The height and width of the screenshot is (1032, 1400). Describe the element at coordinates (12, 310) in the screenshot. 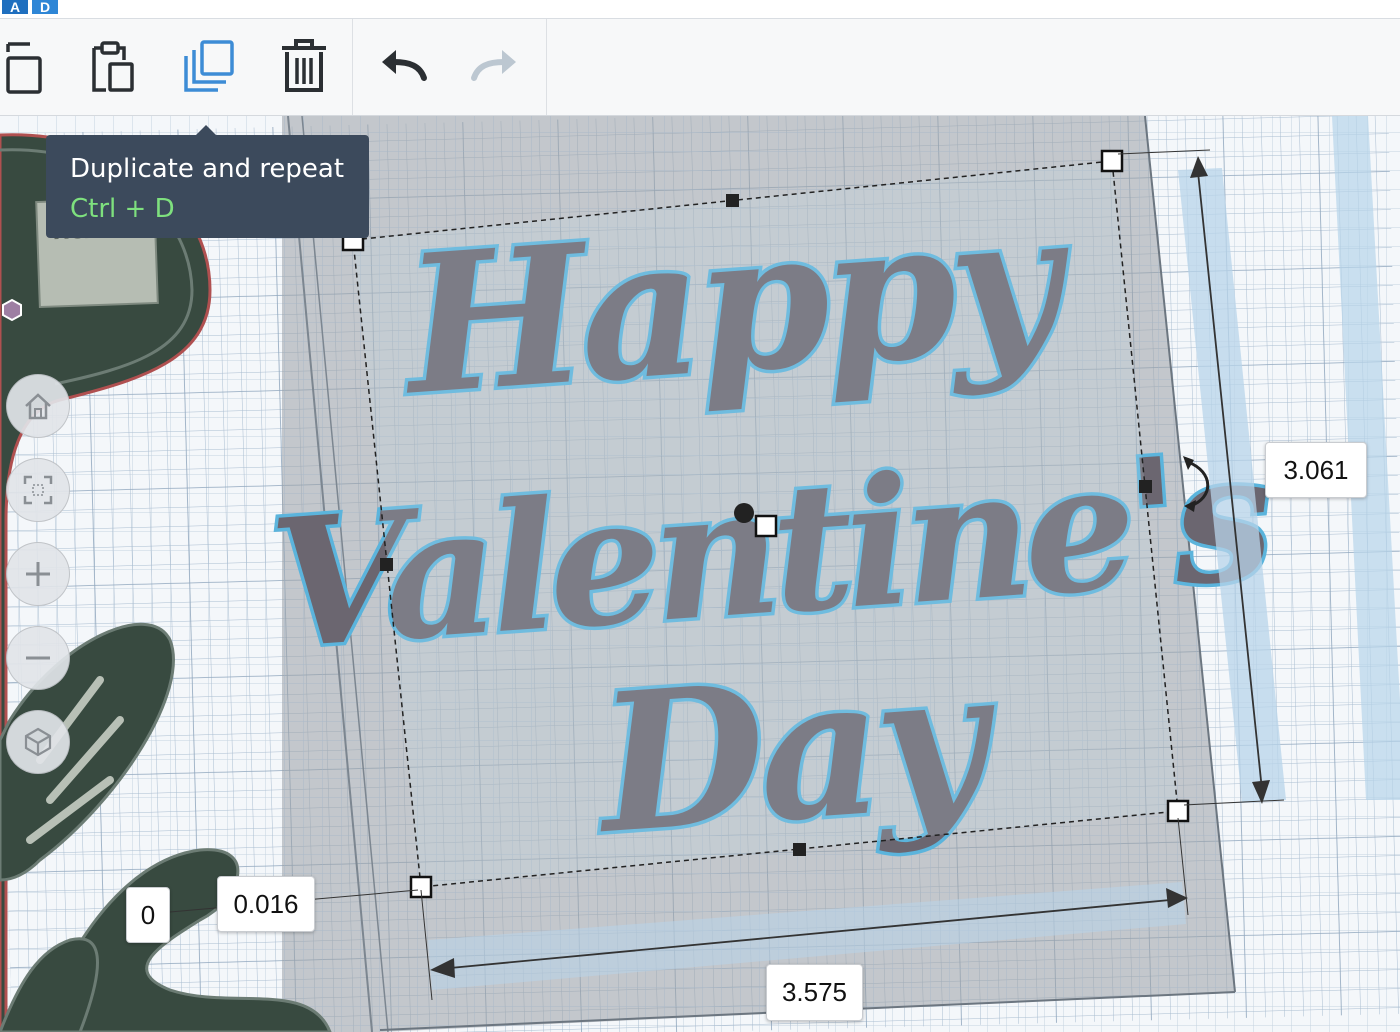

I see `small-cube-icon` at that location.